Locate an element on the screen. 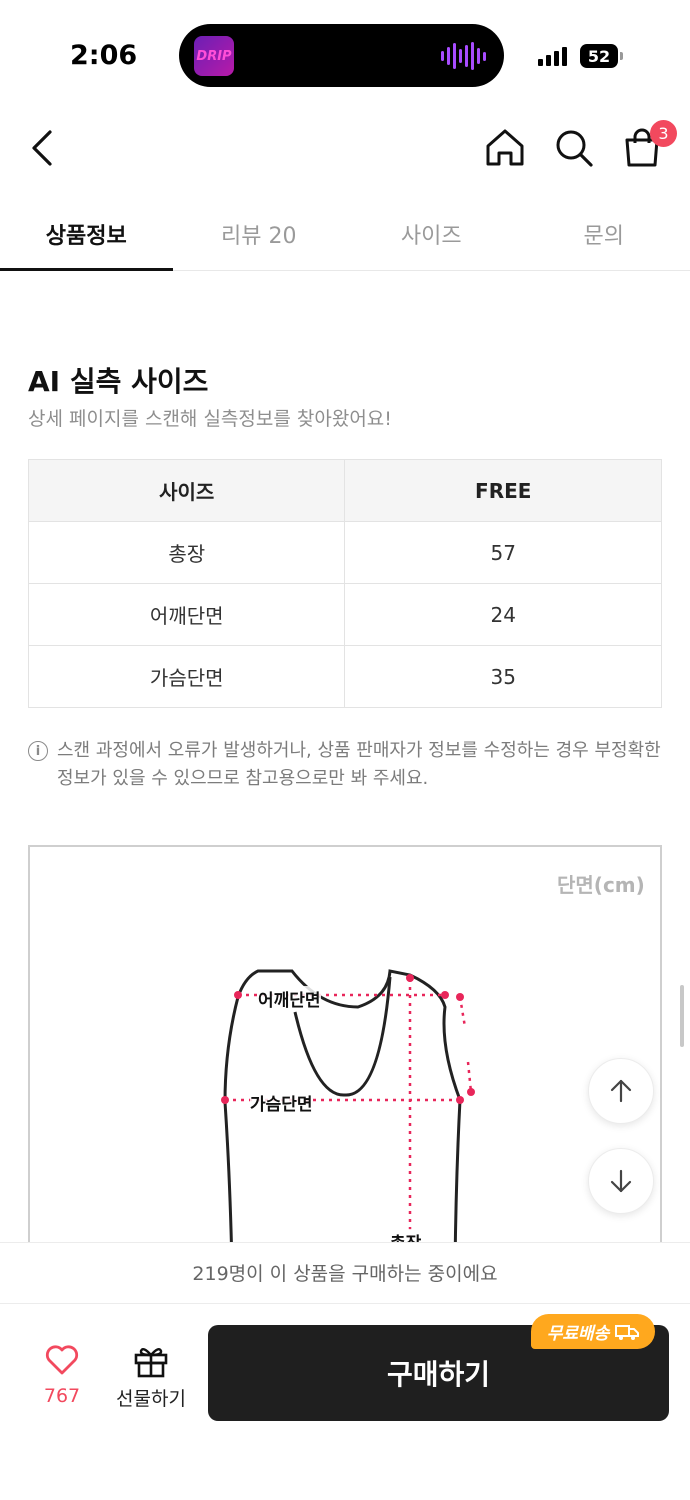 The width and height of the screenshot is (690, 1500). back-icon is located at coordinates (42, 148).